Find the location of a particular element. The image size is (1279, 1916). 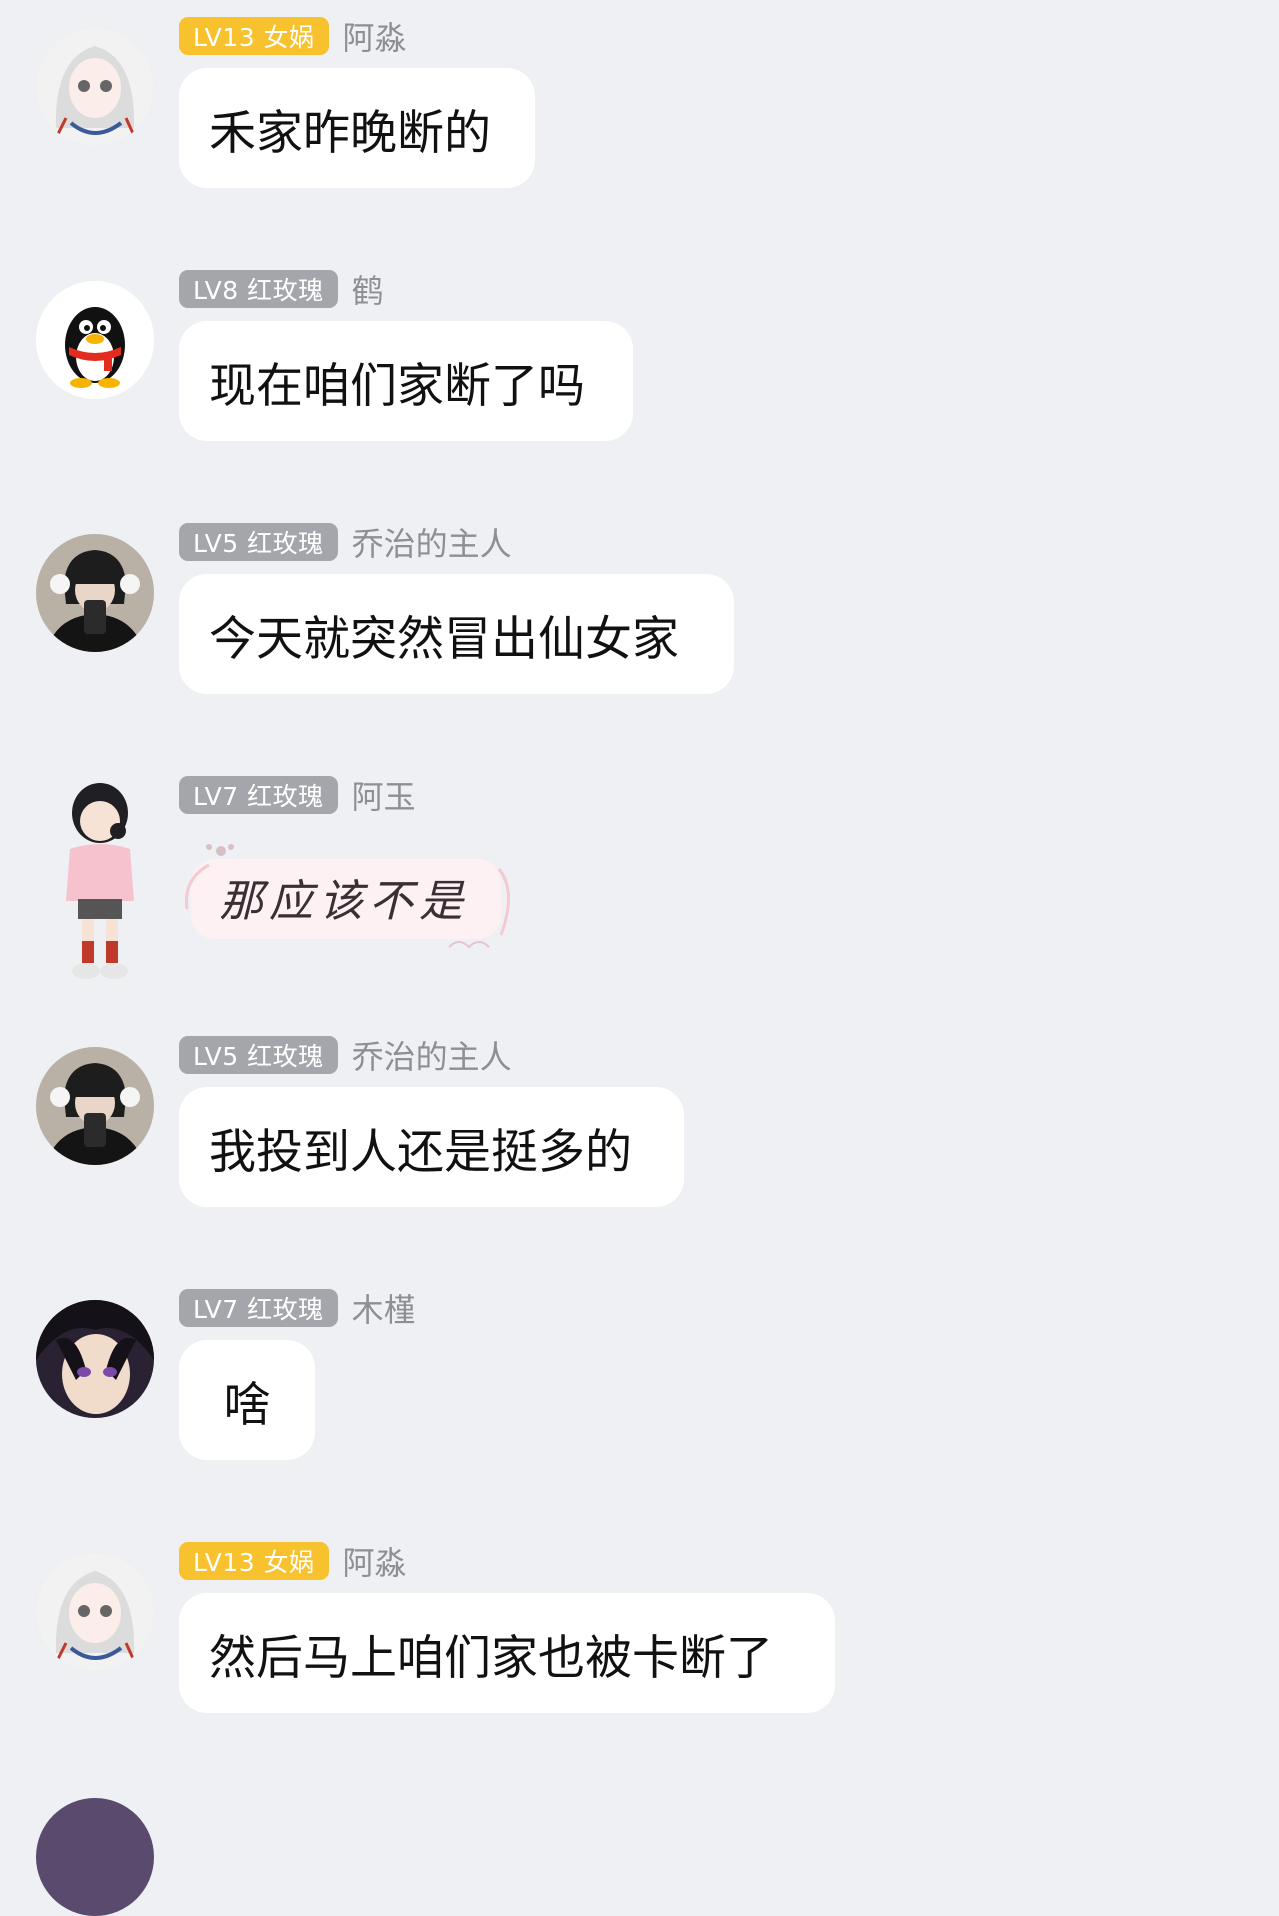

sender-name: 阿玉 is located at coordinates (384, 795).